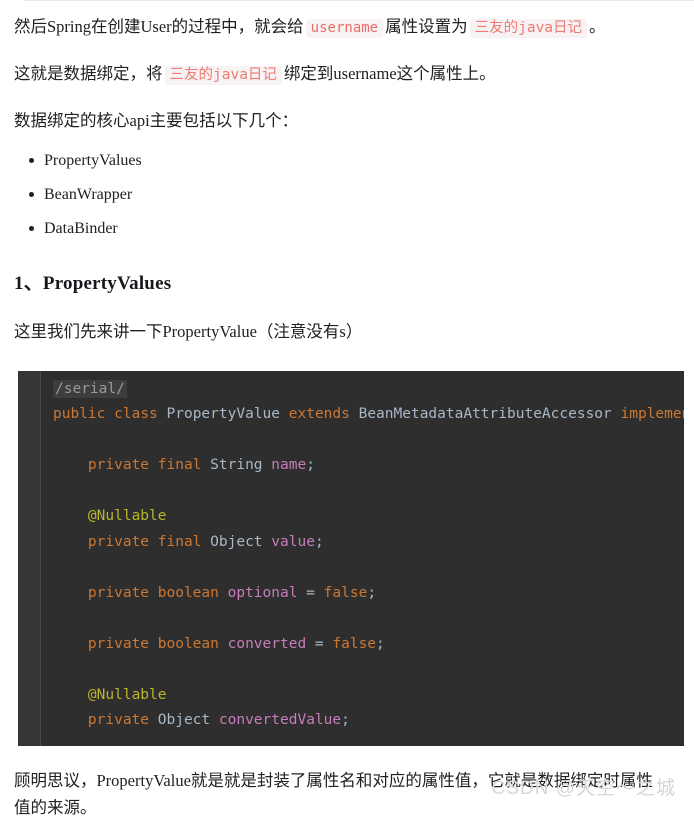 The height and width of the screenshot is (821, 694). What do you see at coordinates (236, 465) in the screenshot?
I see `code-token: String` at bounding box center [236, 465].